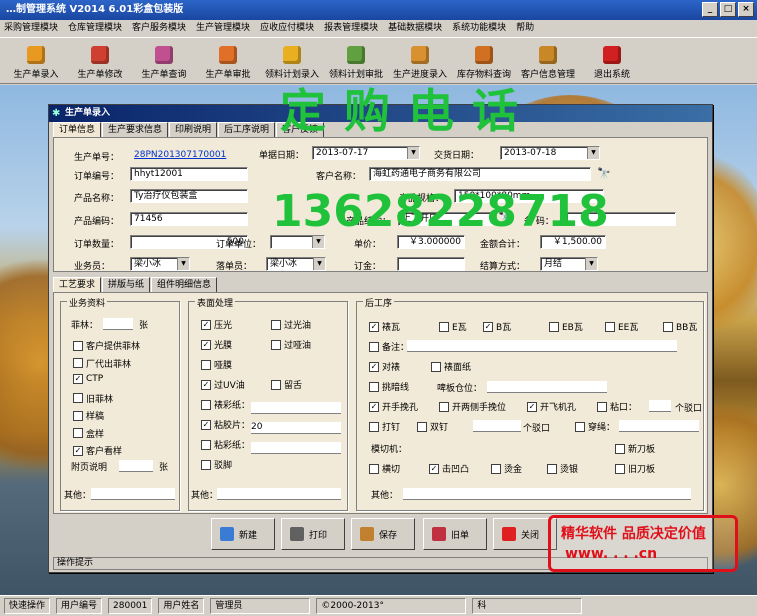 This screenshot has height=616, width=757. I want to click on surface-checkbox: ✓ 光膜, so click(216, 344).